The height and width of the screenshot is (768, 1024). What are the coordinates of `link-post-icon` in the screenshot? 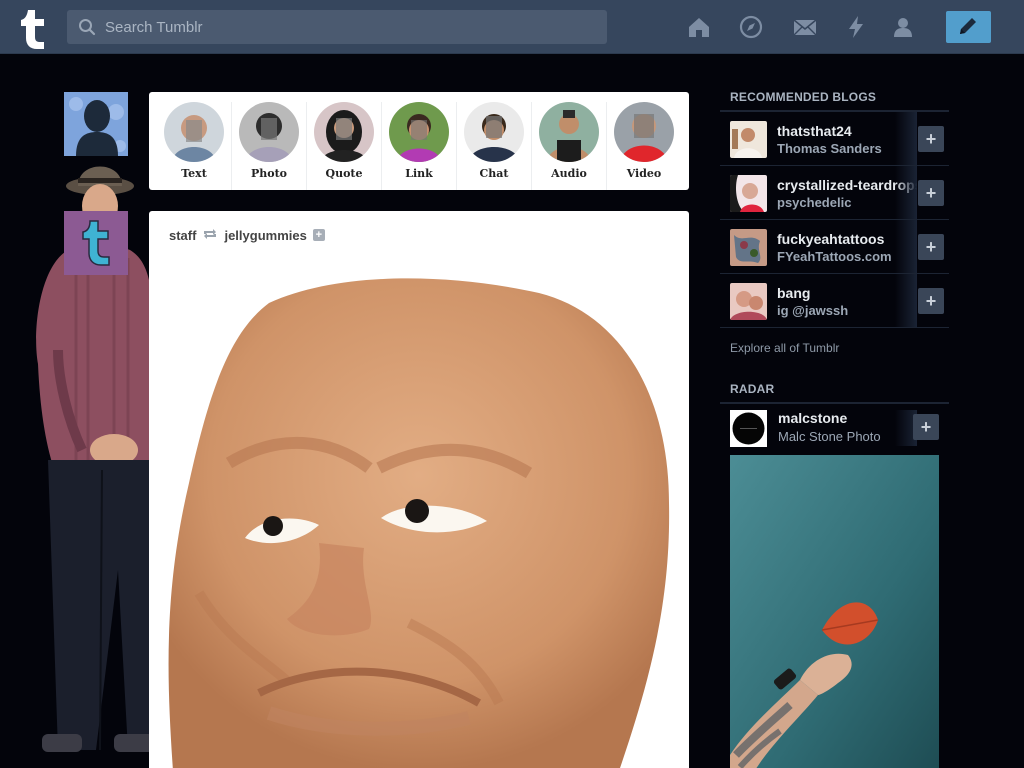 It's located at (419, 132).